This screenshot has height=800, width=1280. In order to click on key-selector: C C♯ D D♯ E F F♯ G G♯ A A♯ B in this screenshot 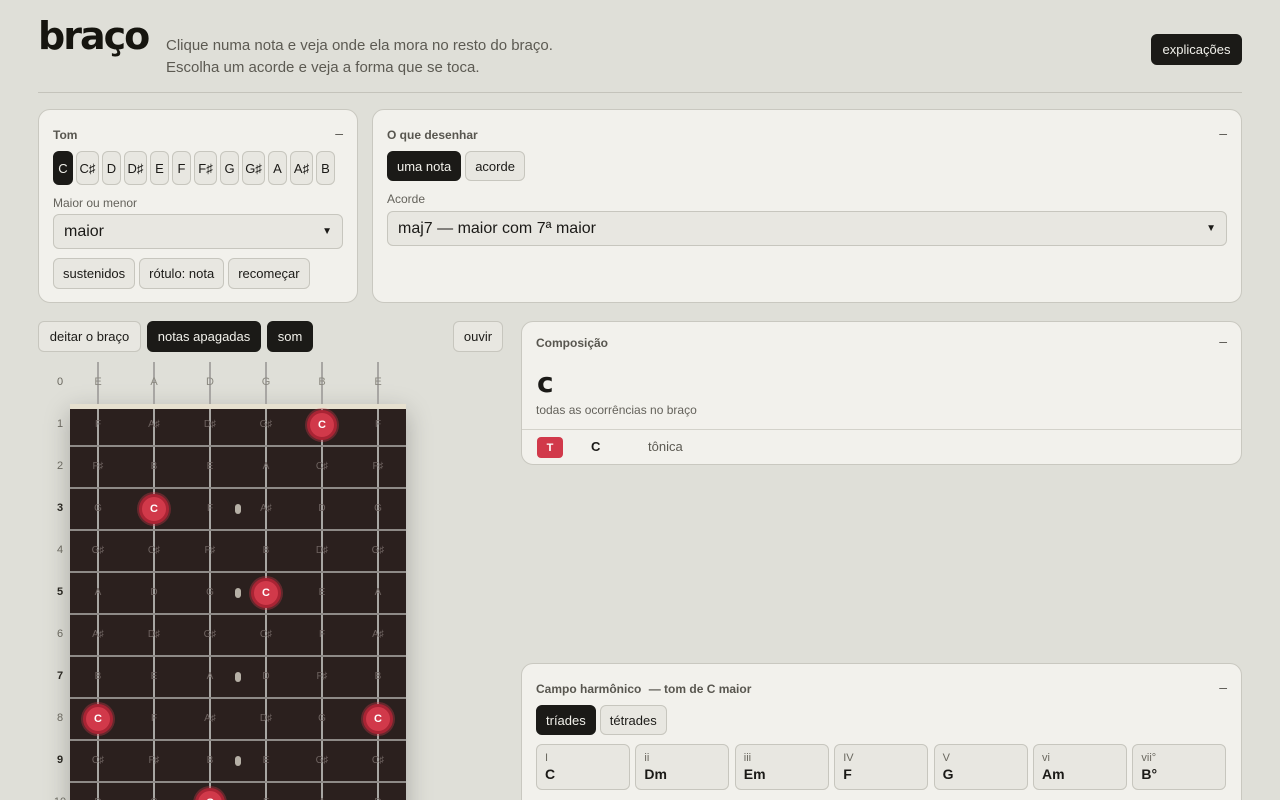, I will do `click(194, 168)`.